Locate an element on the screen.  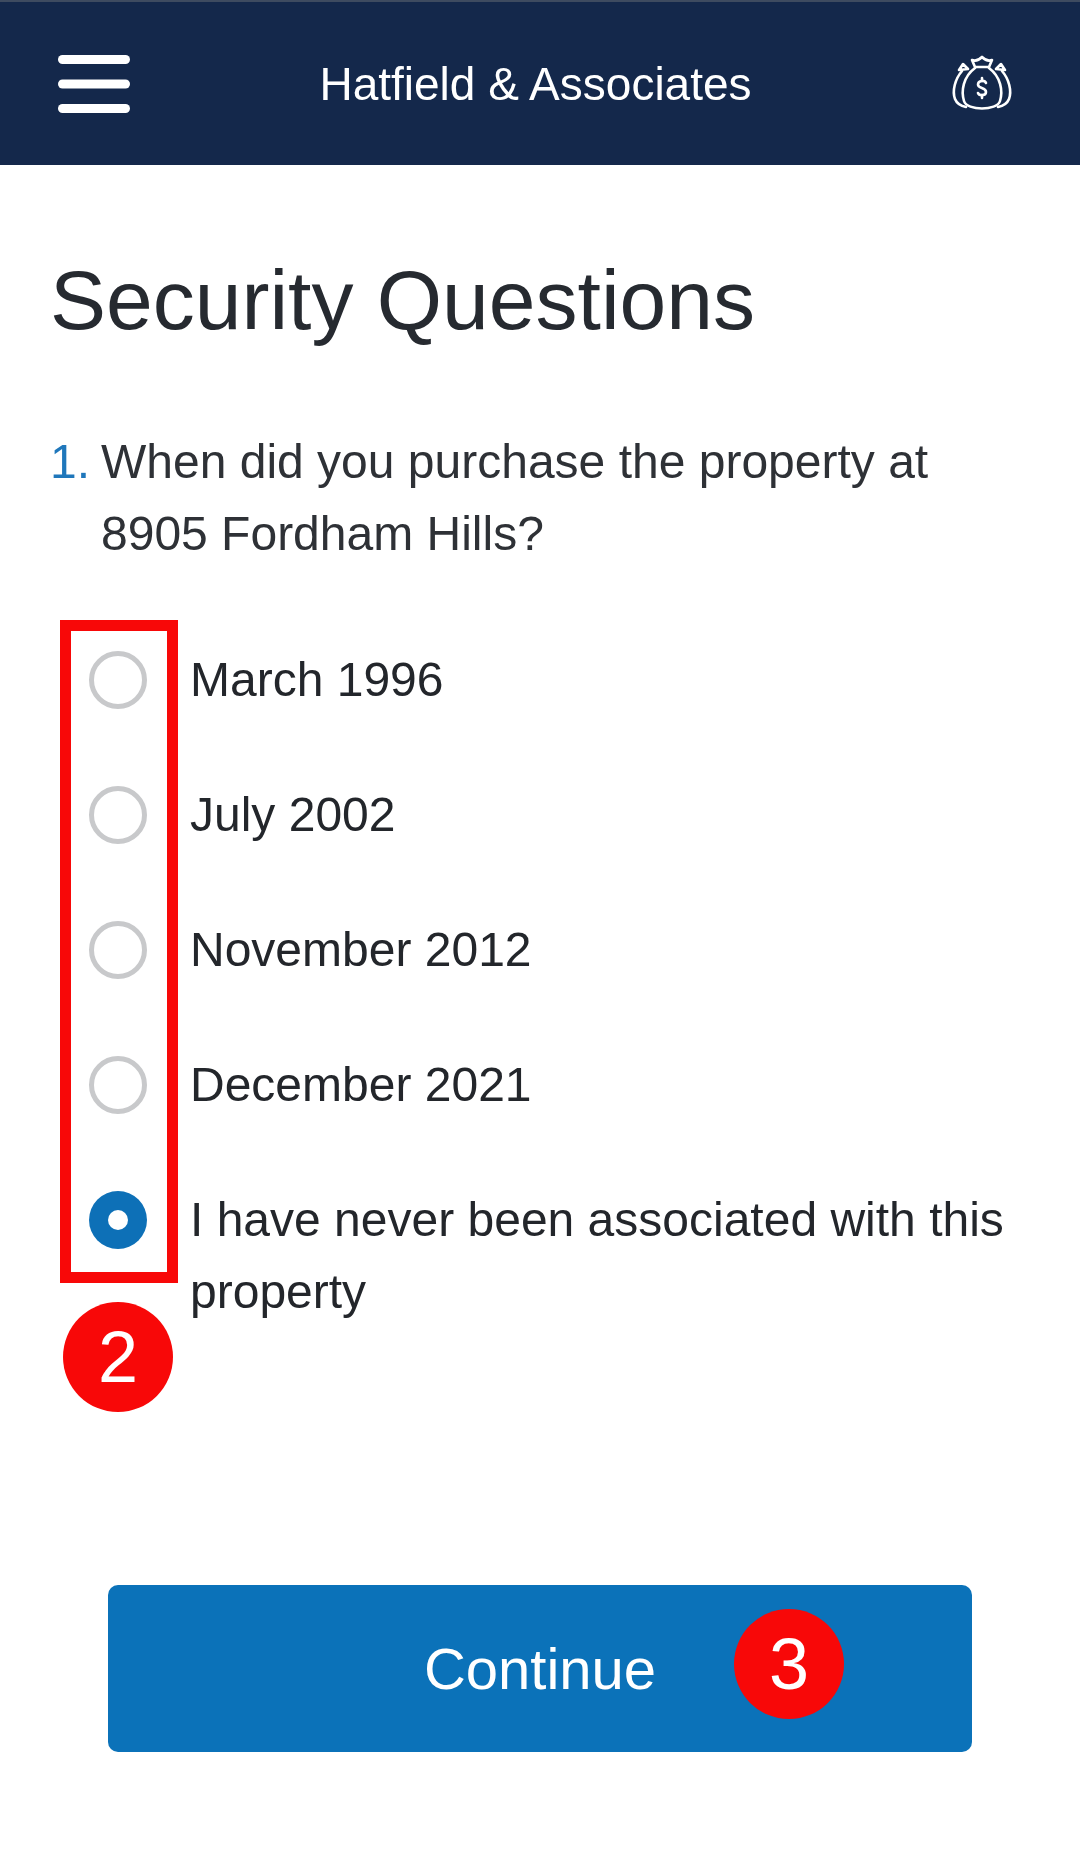
option-label: November 2012 is located at coordinates (361, 950).